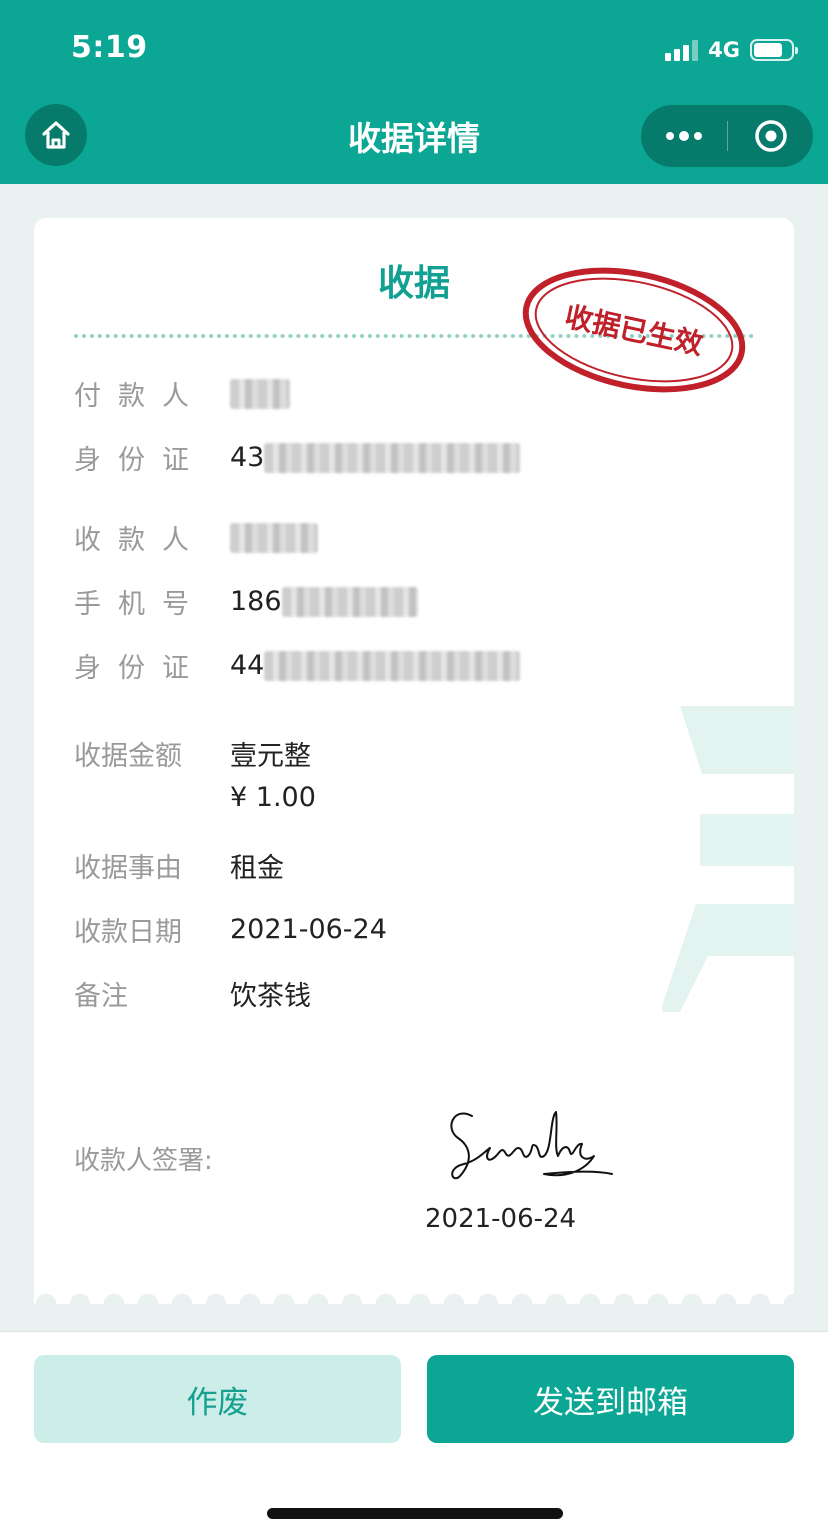 Image resolution: width=828 pixels, height=1532 pixels. I want to click on amount-label: 收据金额, so click(128, 756).